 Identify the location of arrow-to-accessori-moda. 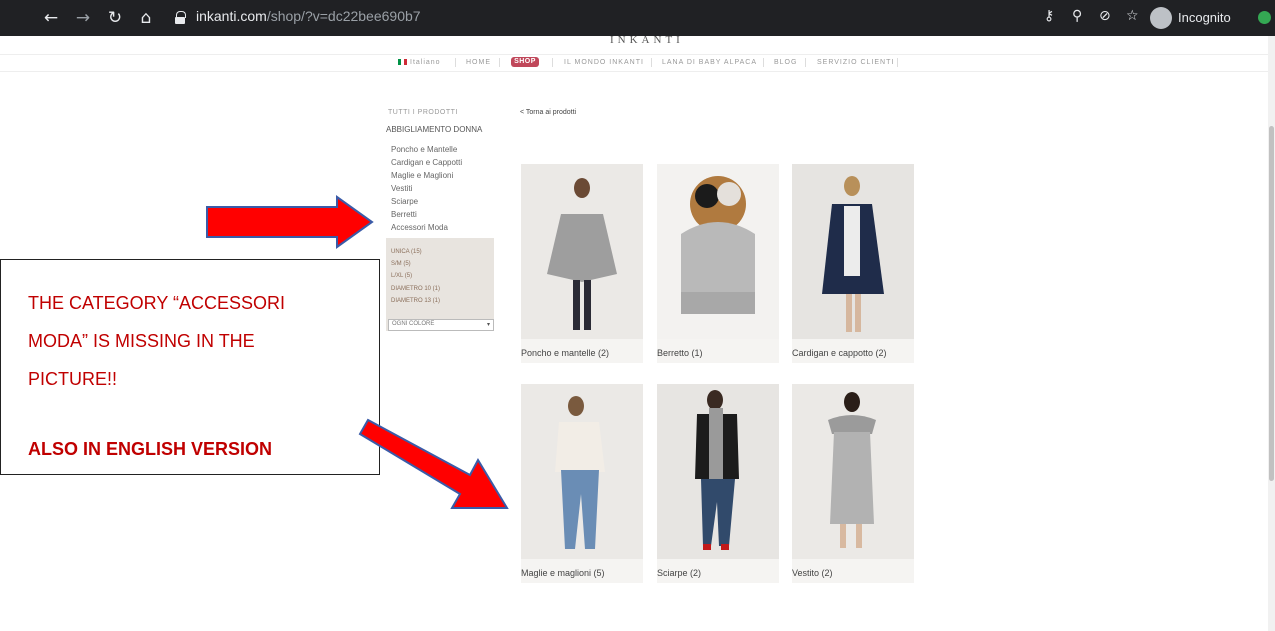
(290, 222).